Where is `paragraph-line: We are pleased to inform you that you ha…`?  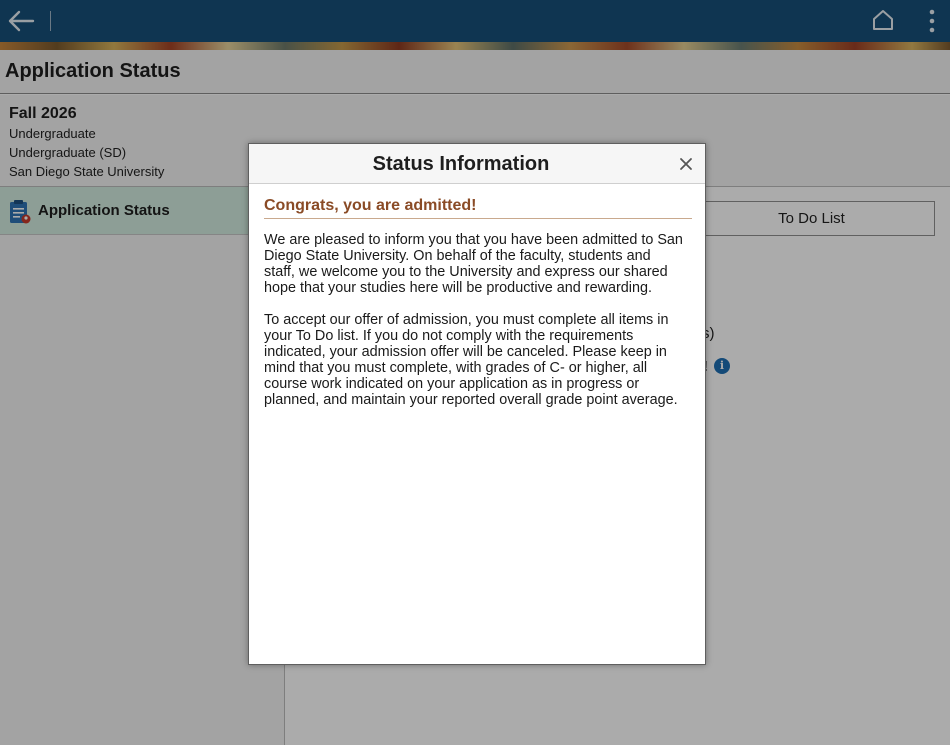
paragraph-line: We are pleased to inform you that you ha… is located at coordinates (473, 240).